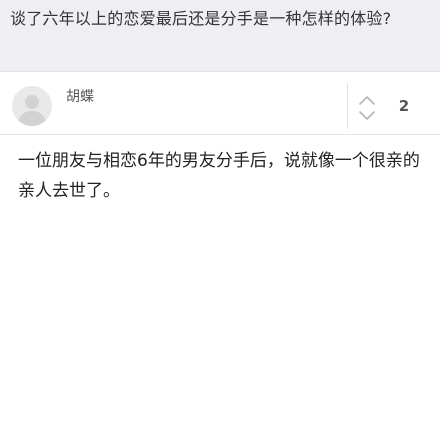 The image size is (440, 440). What do you see at coordinates (219, 176) in the screenshot?
I see `answer-content: 一位朋友与相恋6年的男友分手后，说就像一个很亲的亲人去世了。` at bounding box center [219, 176].